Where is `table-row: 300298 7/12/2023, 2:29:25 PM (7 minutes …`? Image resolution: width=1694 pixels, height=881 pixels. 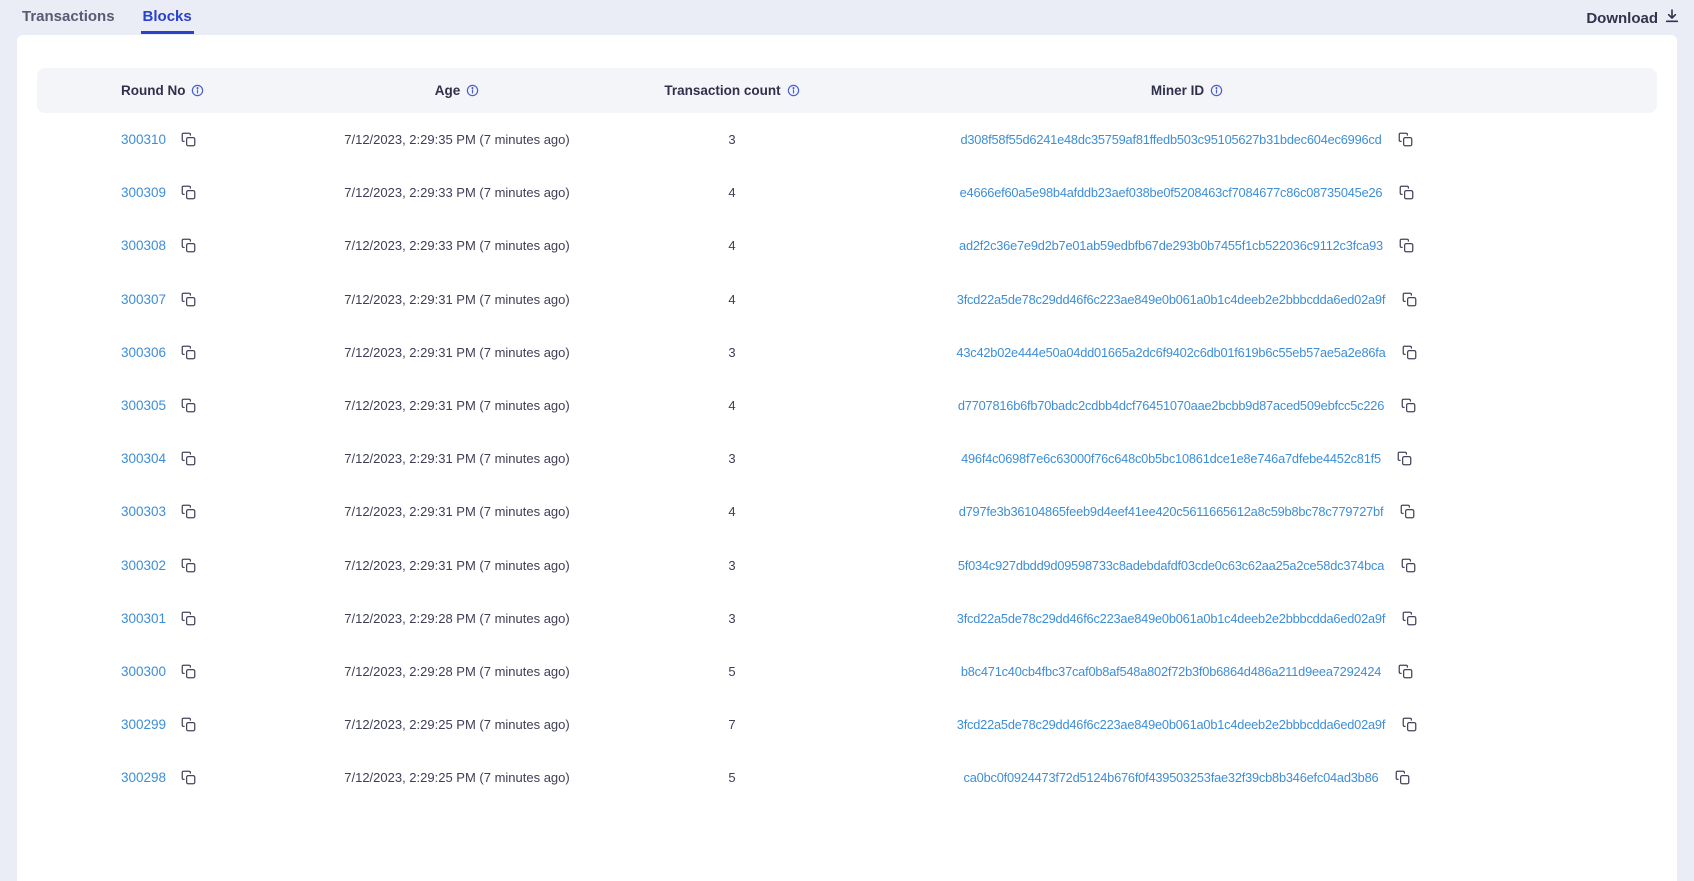
table-row: 300298 7/12/2023, 2:29:25 PM (7 minutes … is located at coordinates (847, 777).